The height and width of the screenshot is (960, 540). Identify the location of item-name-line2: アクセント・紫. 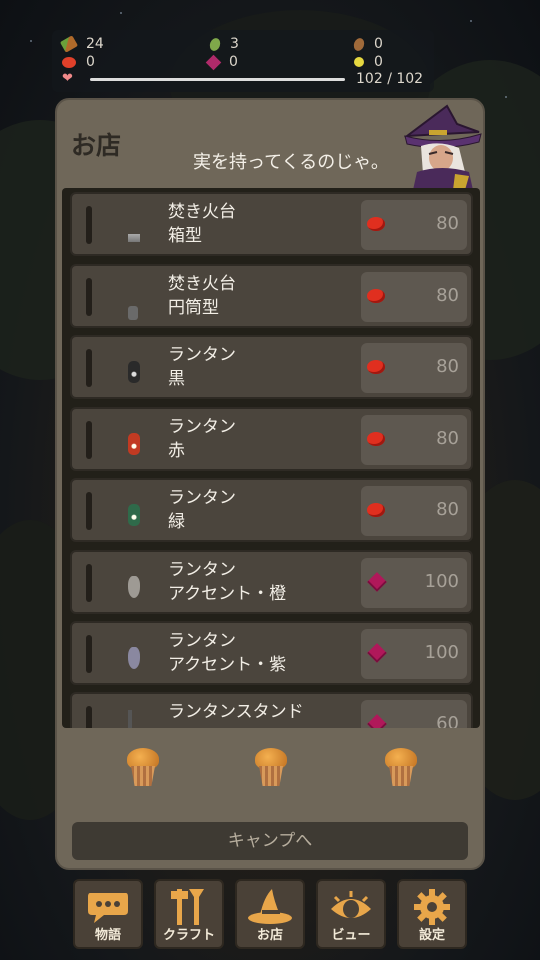
(227, 665).